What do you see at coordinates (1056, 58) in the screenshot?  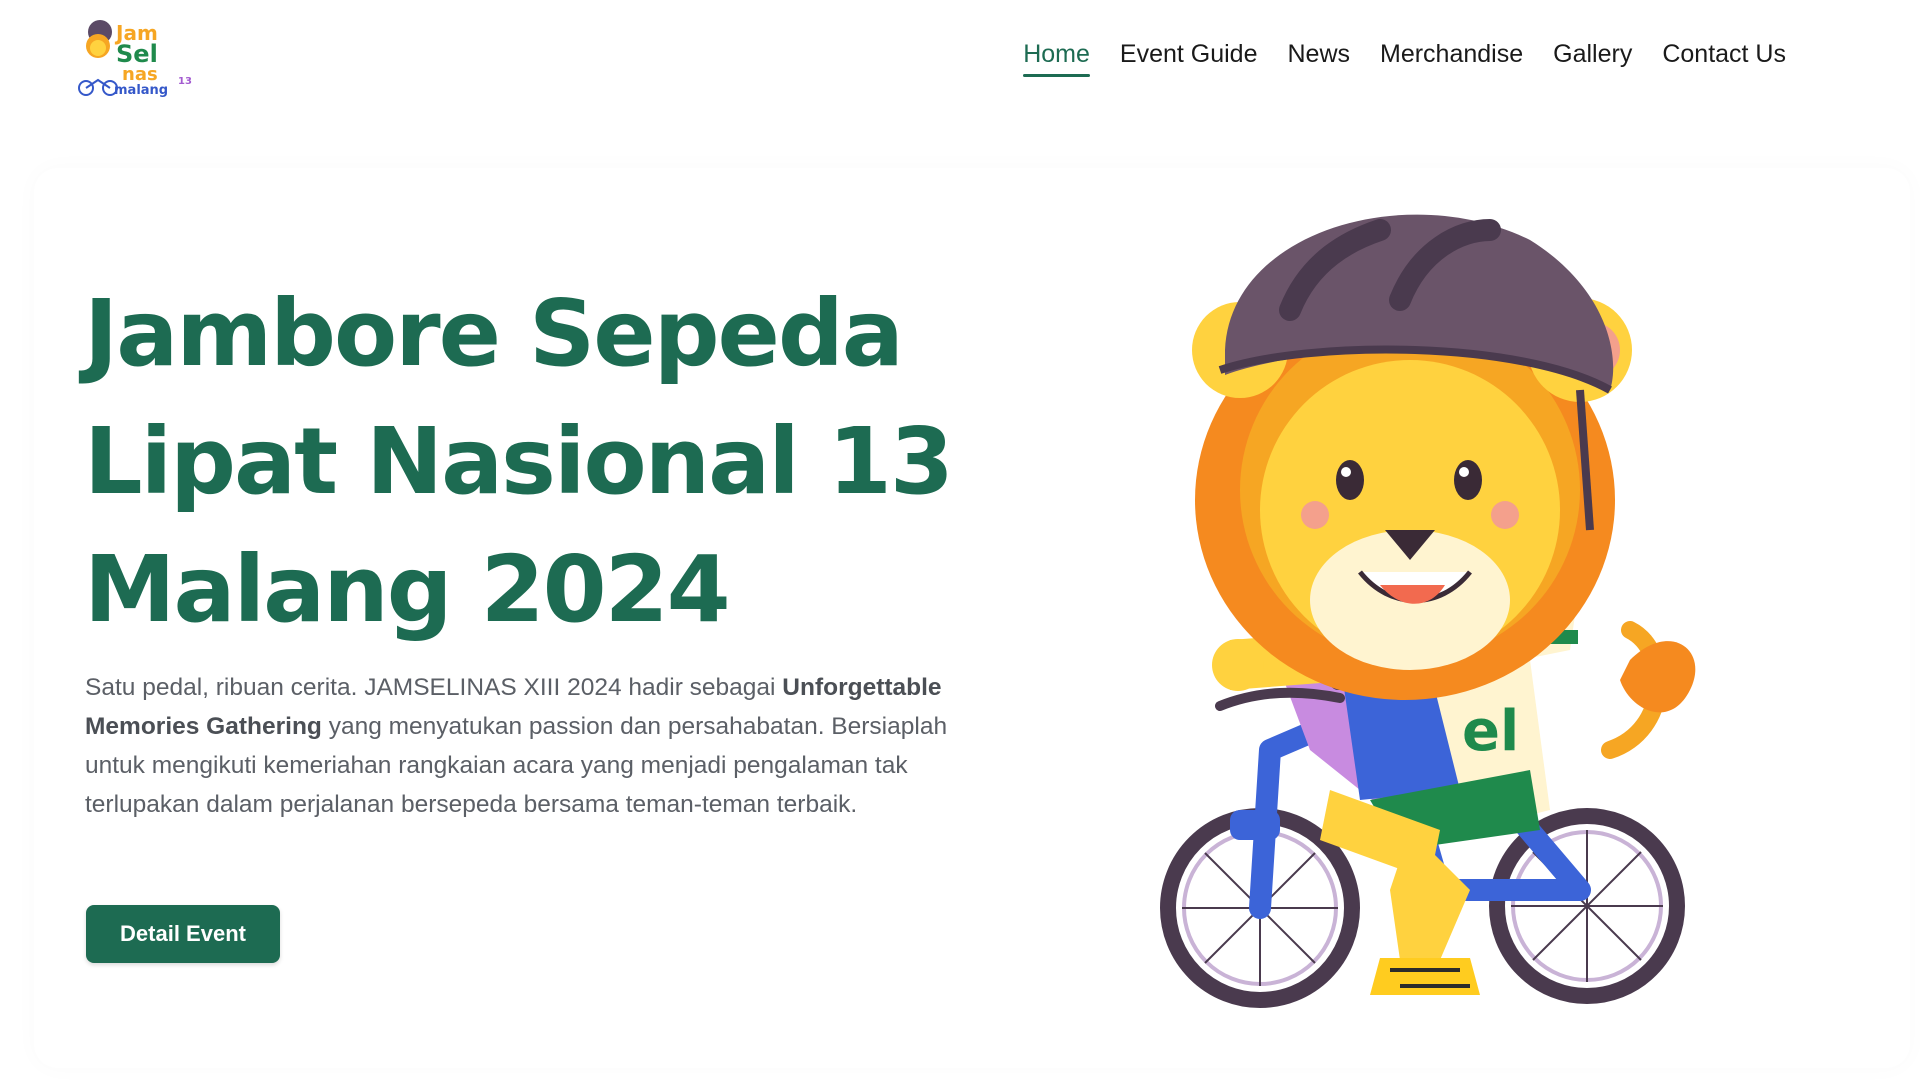 I see `nav-home: Home` at bounding box center [1056, 58].